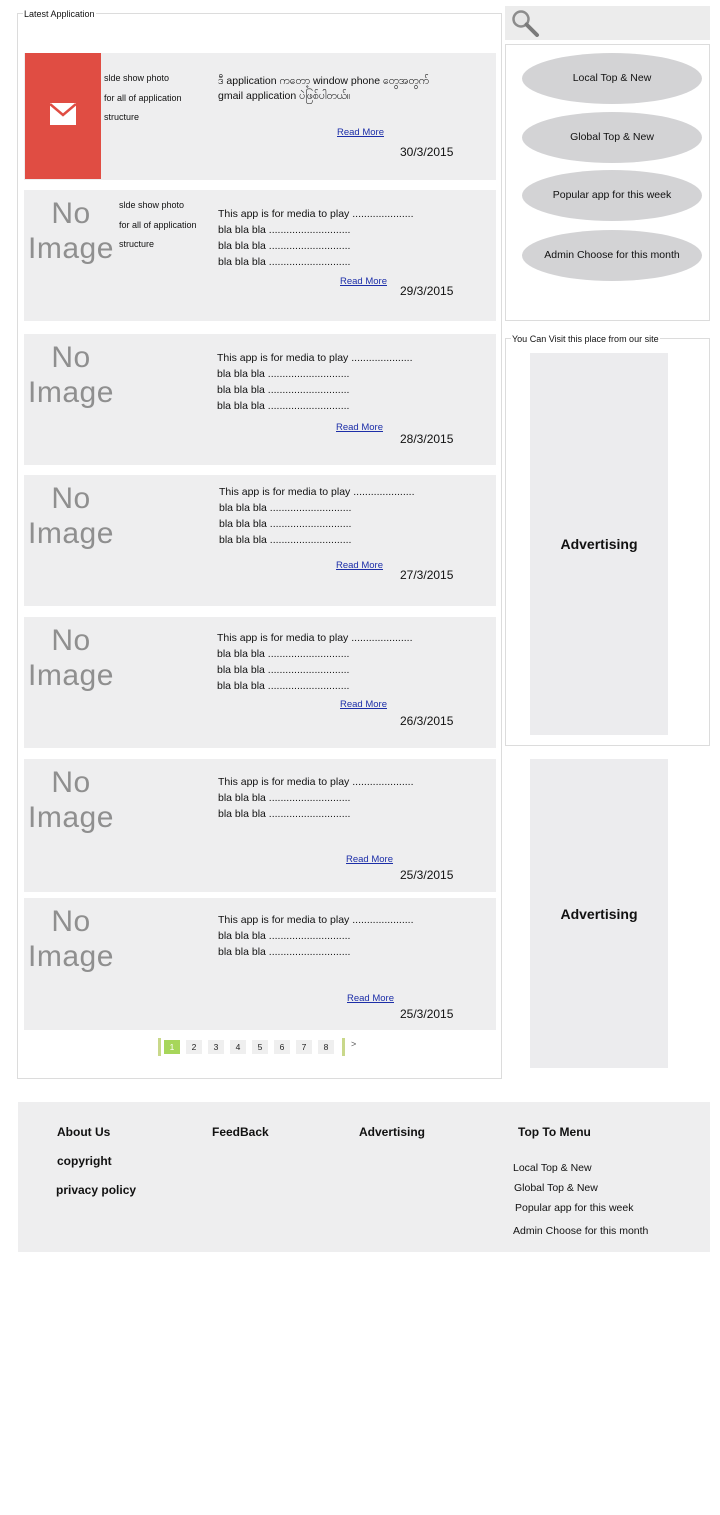  I want to click on mail-icon, so click(63, 114).